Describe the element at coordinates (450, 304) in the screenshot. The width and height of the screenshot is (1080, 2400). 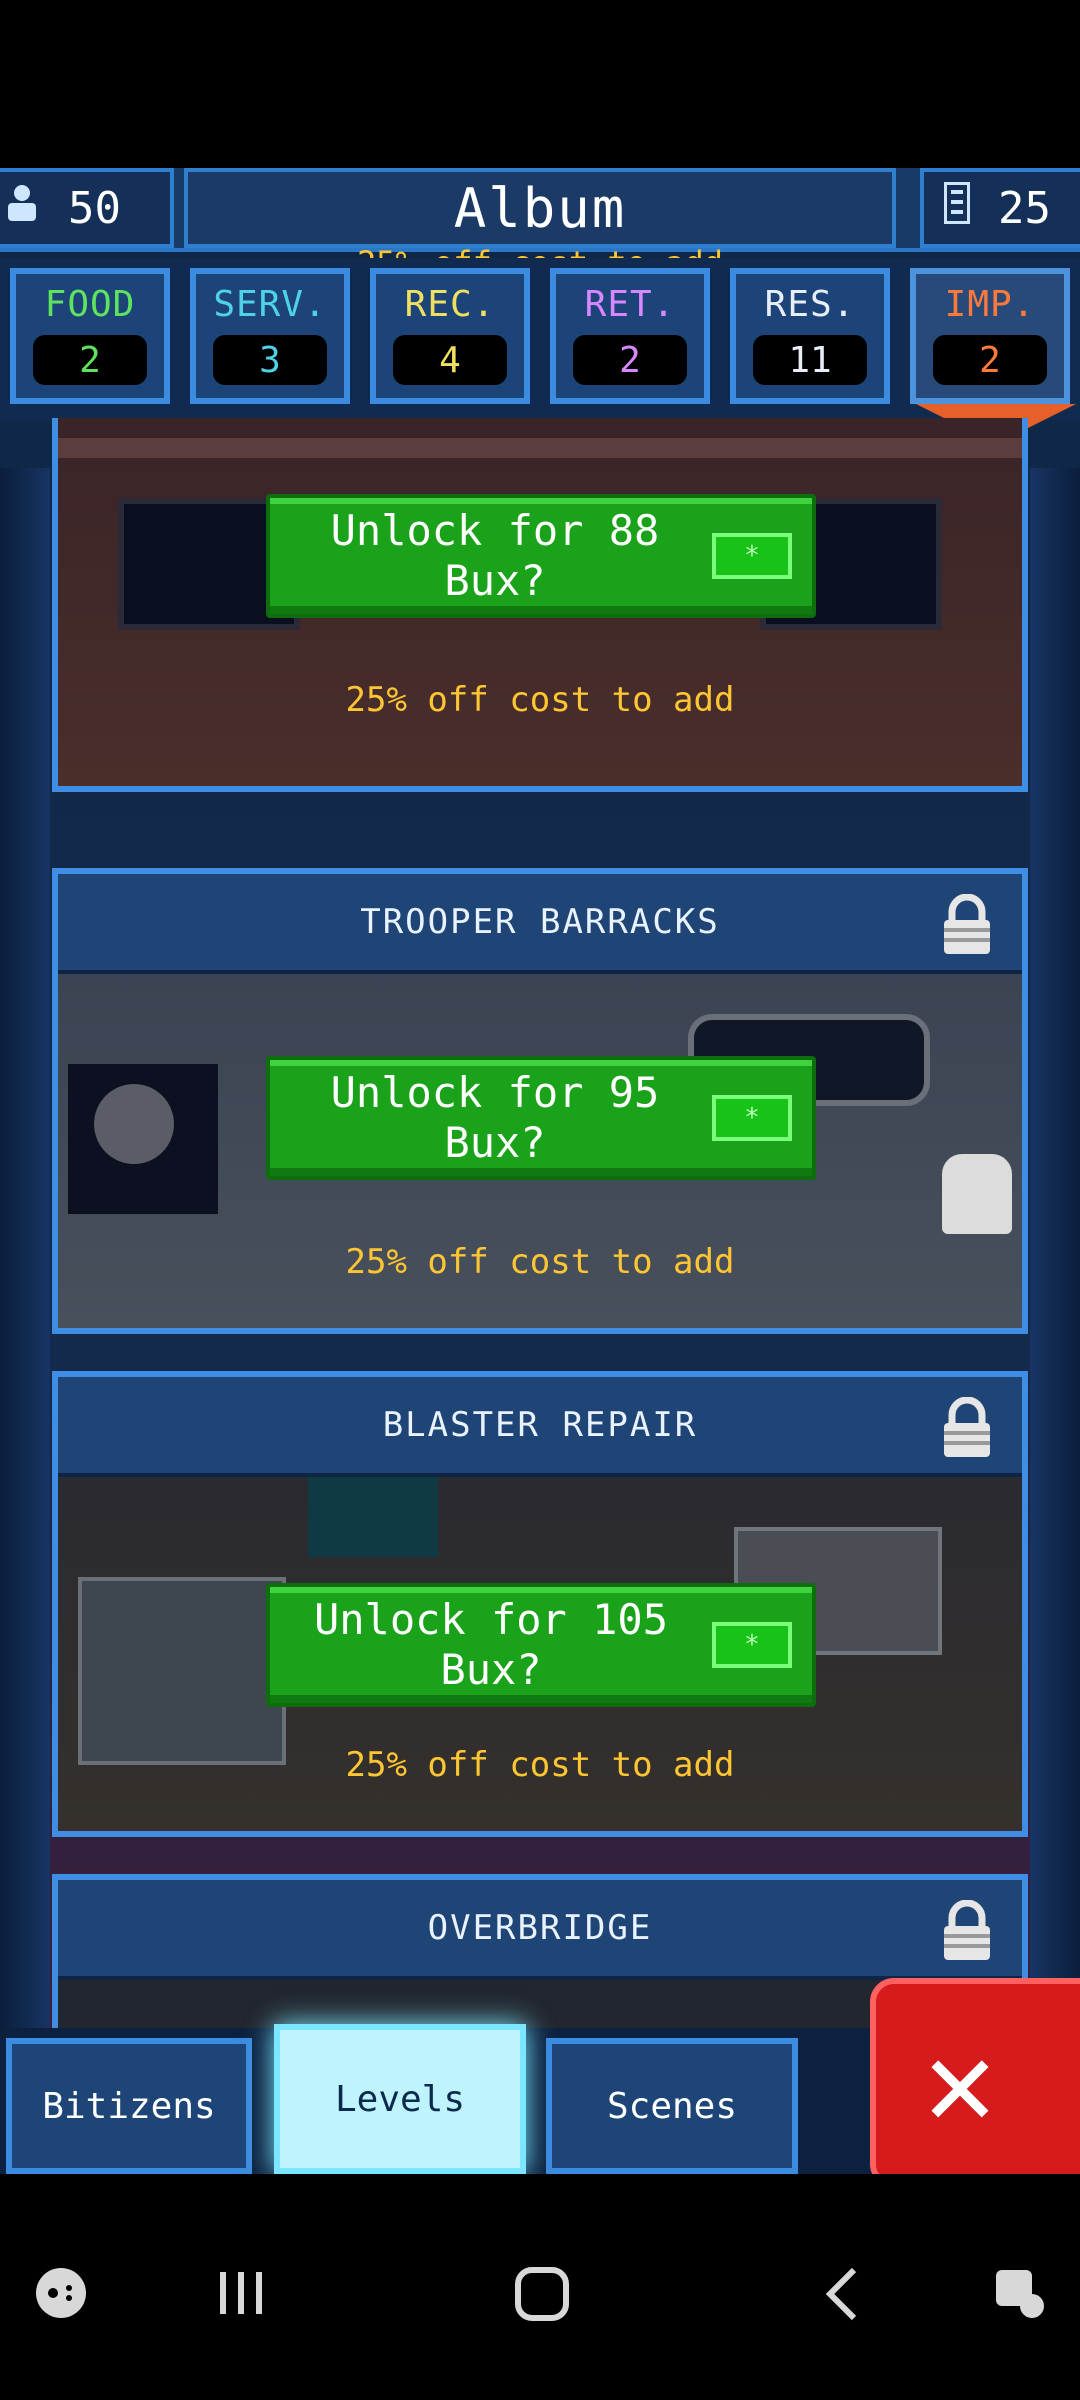
I see `tab-recreation-label: REC.` at that location.